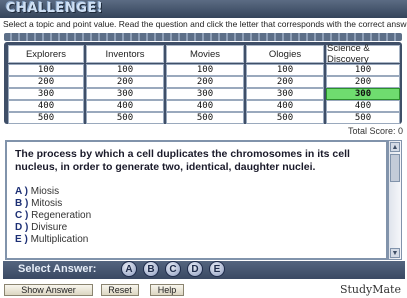 This screenshot has height=298, width=407. Describe the element at coordinates (22, 215) in the screenshot. I see `answer-letter: C )` at that location.